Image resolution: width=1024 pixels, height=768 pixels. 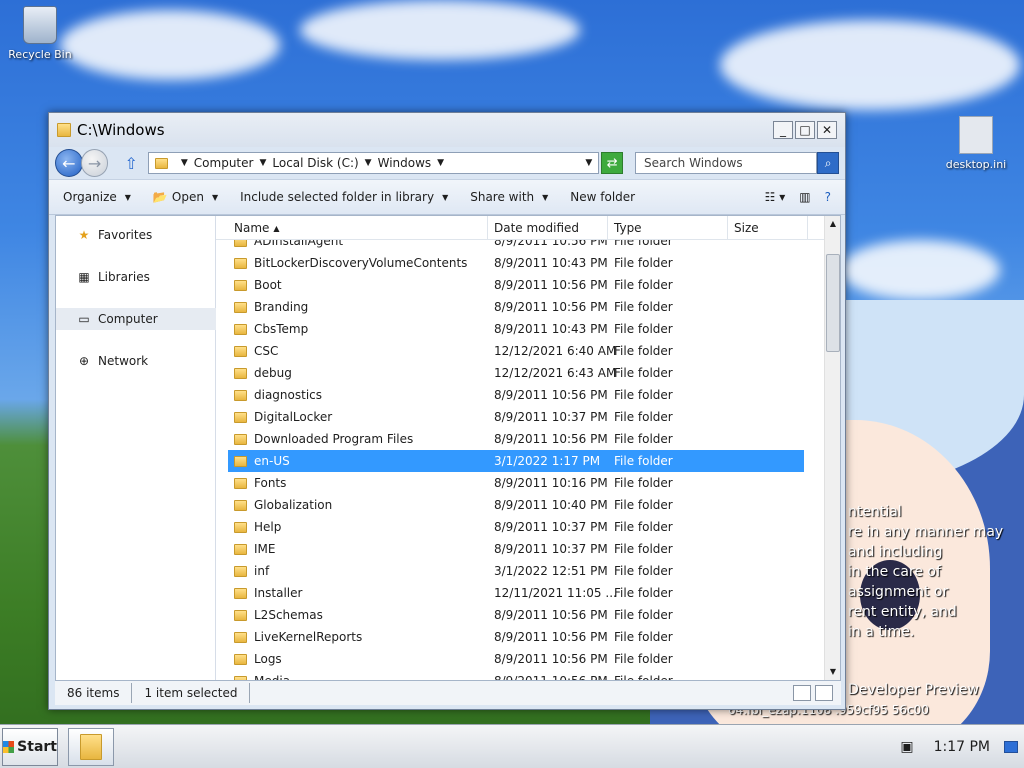 What do you see at coordinates (358, 228) in the screenshot?
I see `column-name: Name ▲` at bounding box center [358, 228].